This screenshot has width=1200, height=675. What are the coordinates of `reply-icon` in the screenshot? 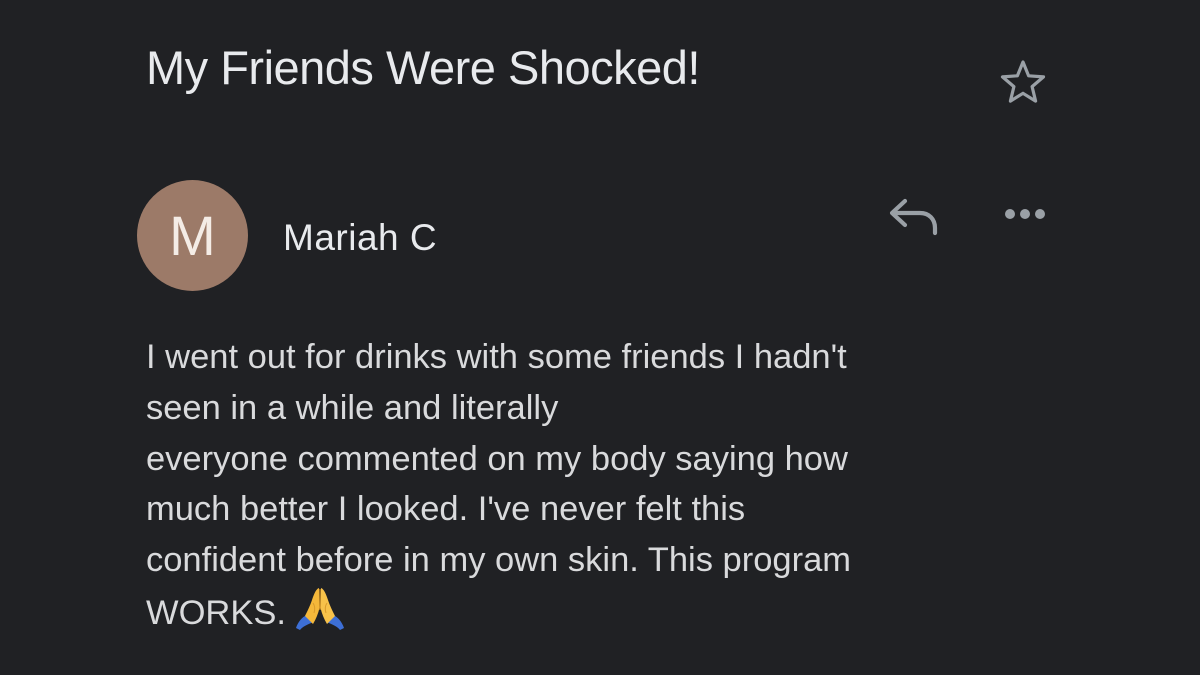 It's located at (914, 216).